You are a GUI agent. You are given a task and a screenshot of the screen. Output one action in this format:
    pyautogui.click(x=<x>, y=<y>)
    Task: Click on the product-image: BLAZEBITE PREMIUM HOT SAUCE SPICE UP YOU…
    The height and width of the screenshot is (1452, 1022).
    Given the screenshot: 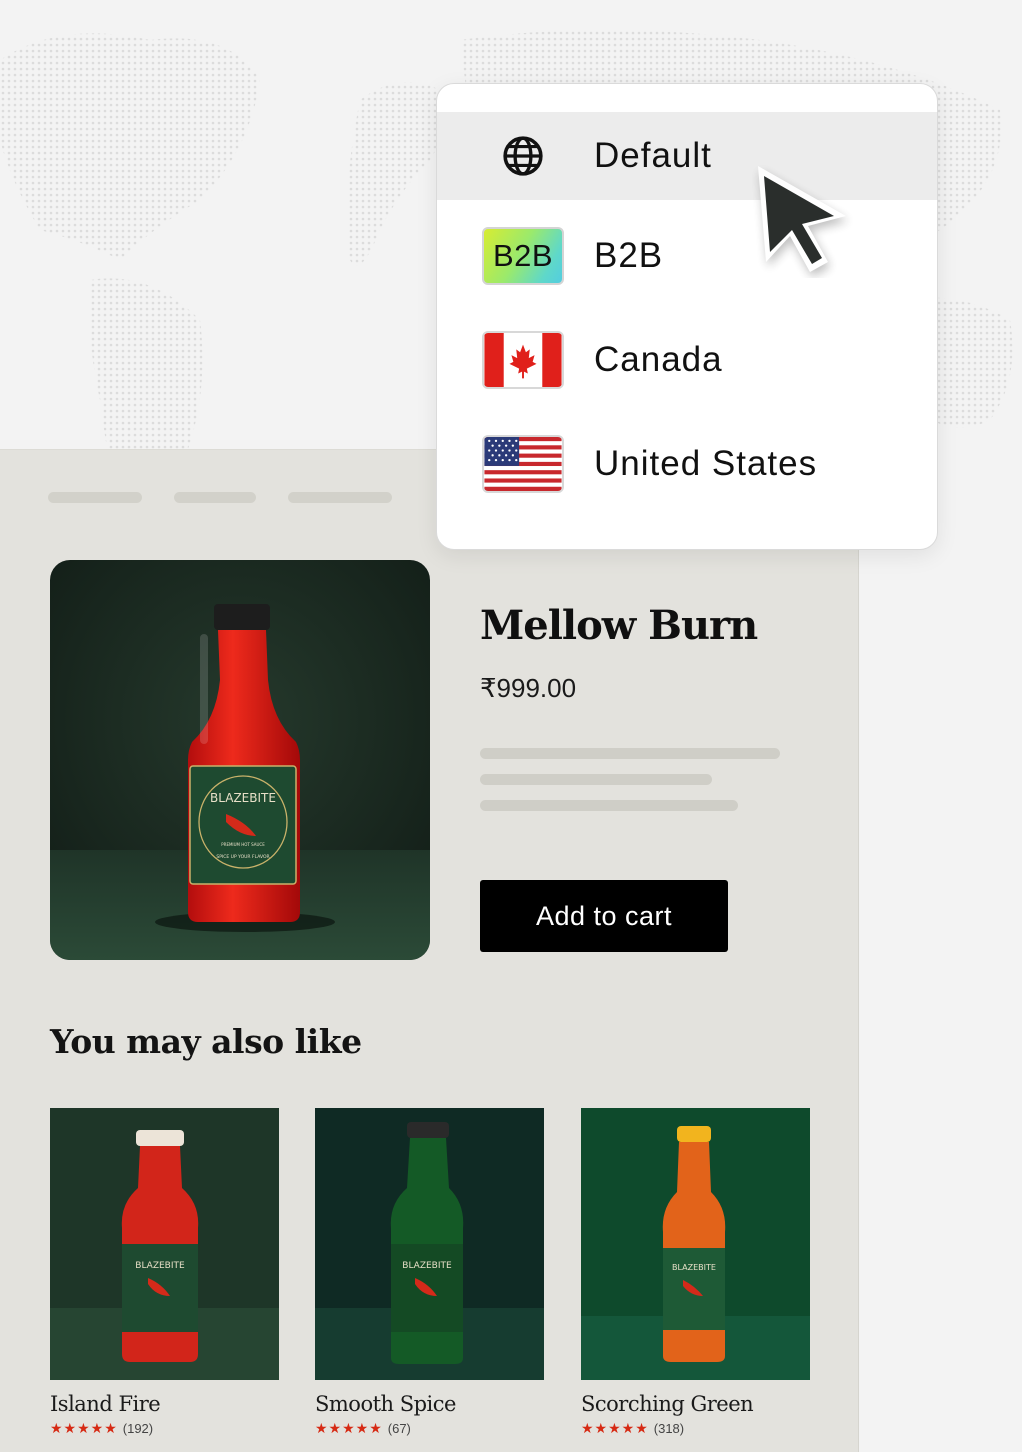 What is the action you would take?
    pyautogui.click(x=240, y=760)
    